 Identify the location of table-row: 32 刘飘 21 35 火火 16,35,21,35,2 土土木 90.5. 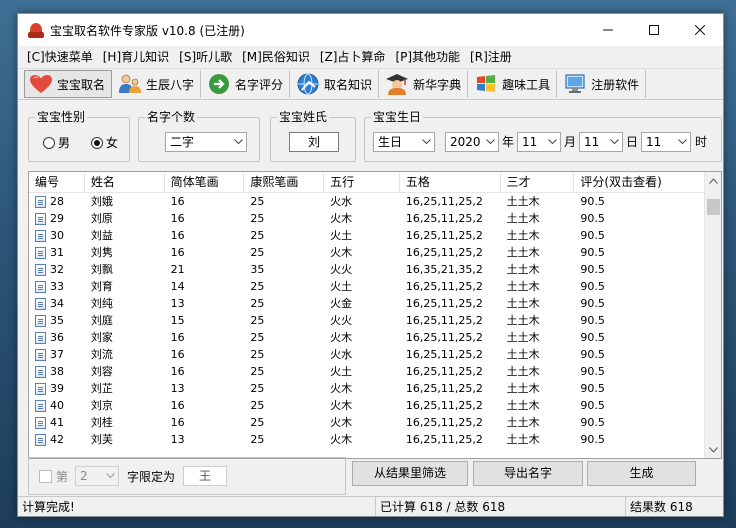
(366, 269).